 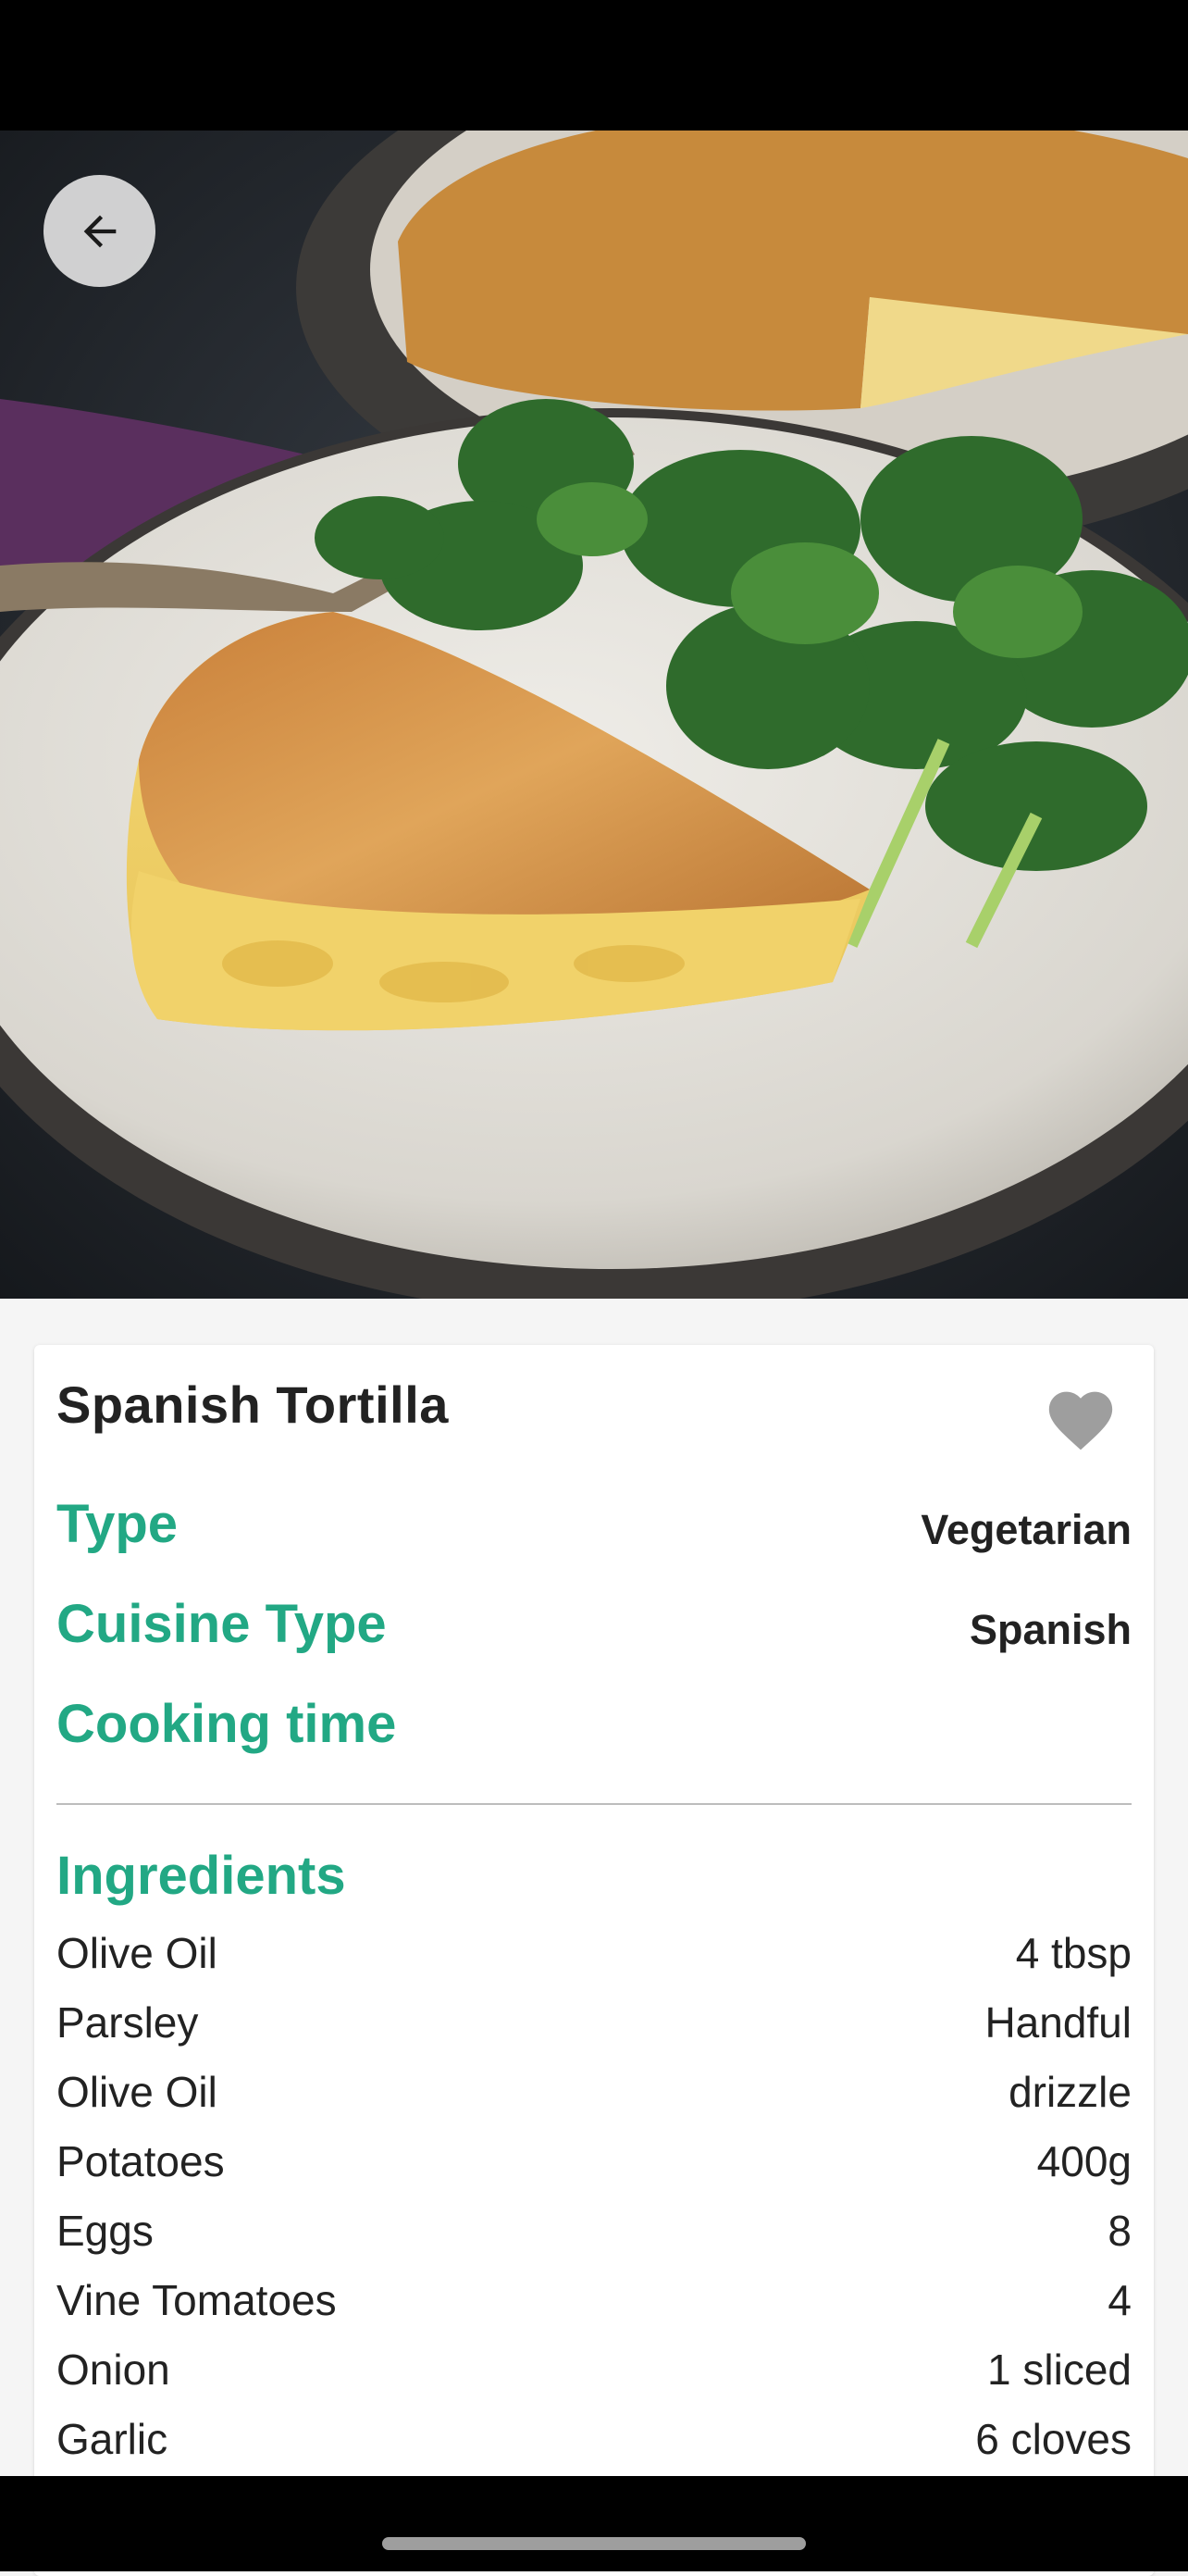 I want to click on home-indicator, so click(x=594, y=2543).